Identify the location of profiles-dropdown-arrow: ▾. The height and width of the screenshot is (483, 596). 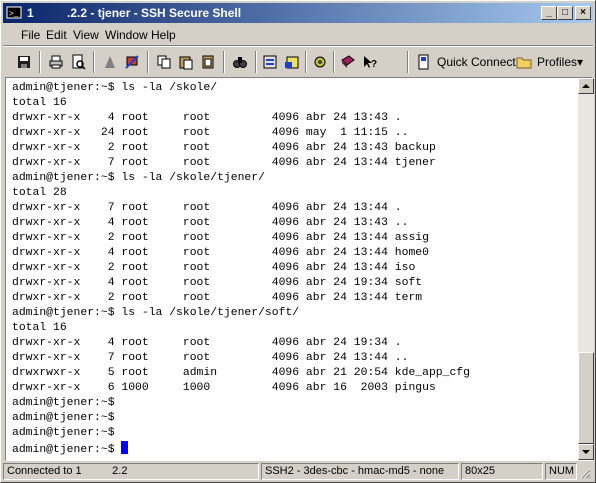
(580, 62).